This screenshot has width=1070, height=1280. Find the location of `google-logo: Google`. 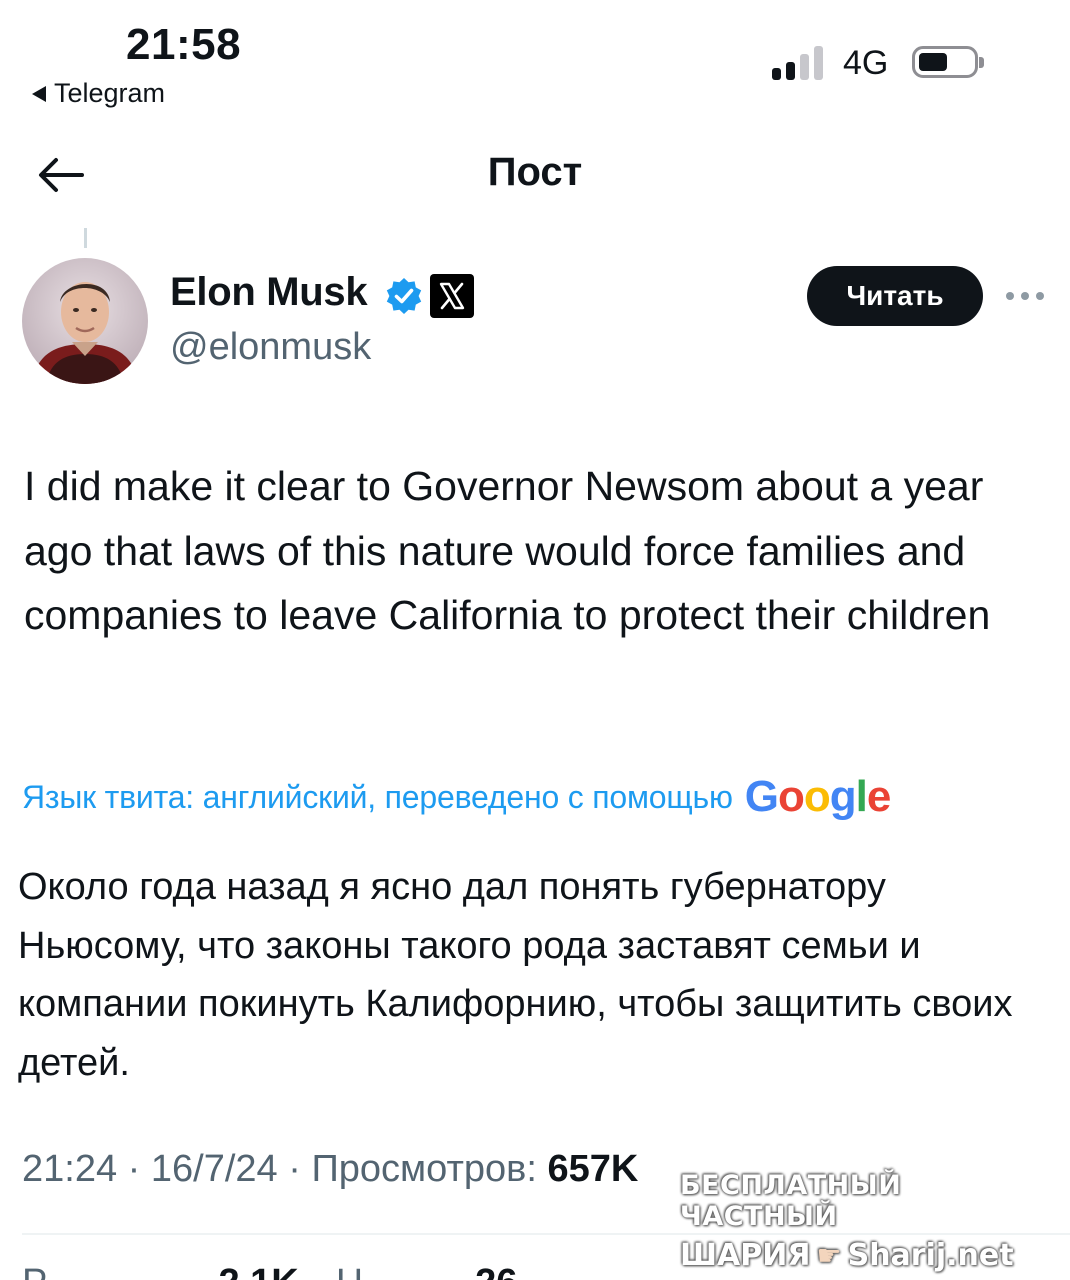

google-logo: Google is located at coordinates (818, 796).